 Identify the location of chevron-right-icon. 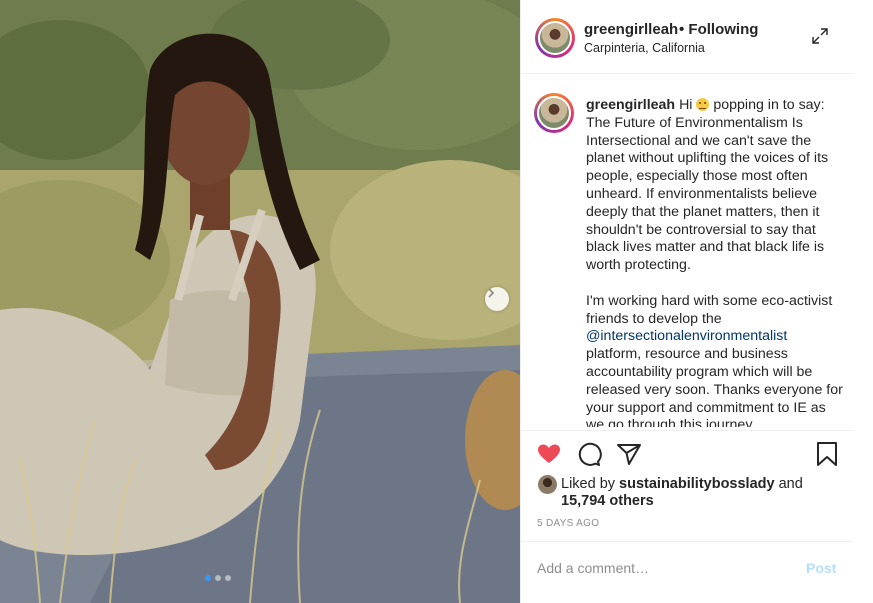
(491, 293).